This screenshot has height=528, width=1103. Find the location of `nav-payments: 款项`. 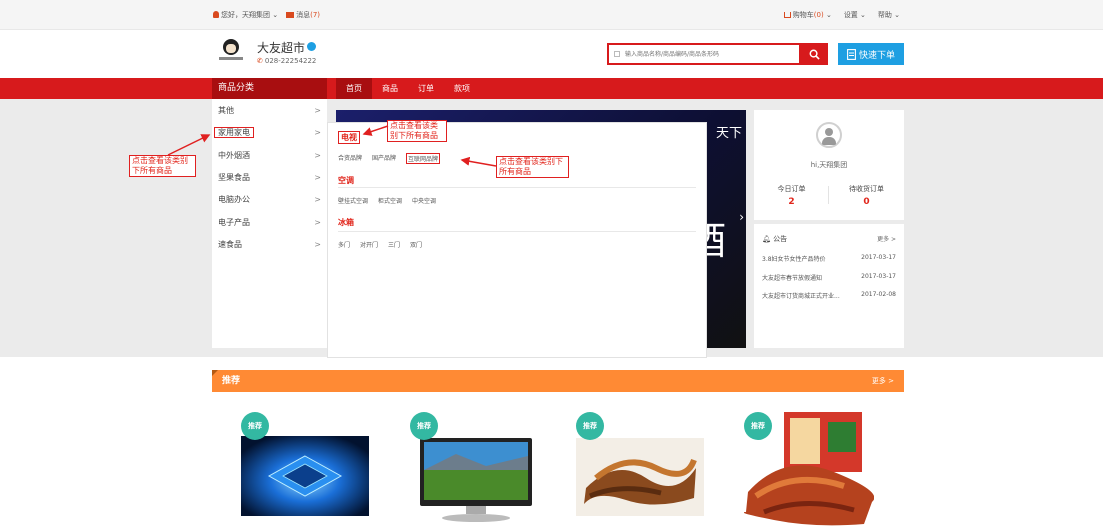

nav-payments: 款项 is located at coordinates (462, 88).